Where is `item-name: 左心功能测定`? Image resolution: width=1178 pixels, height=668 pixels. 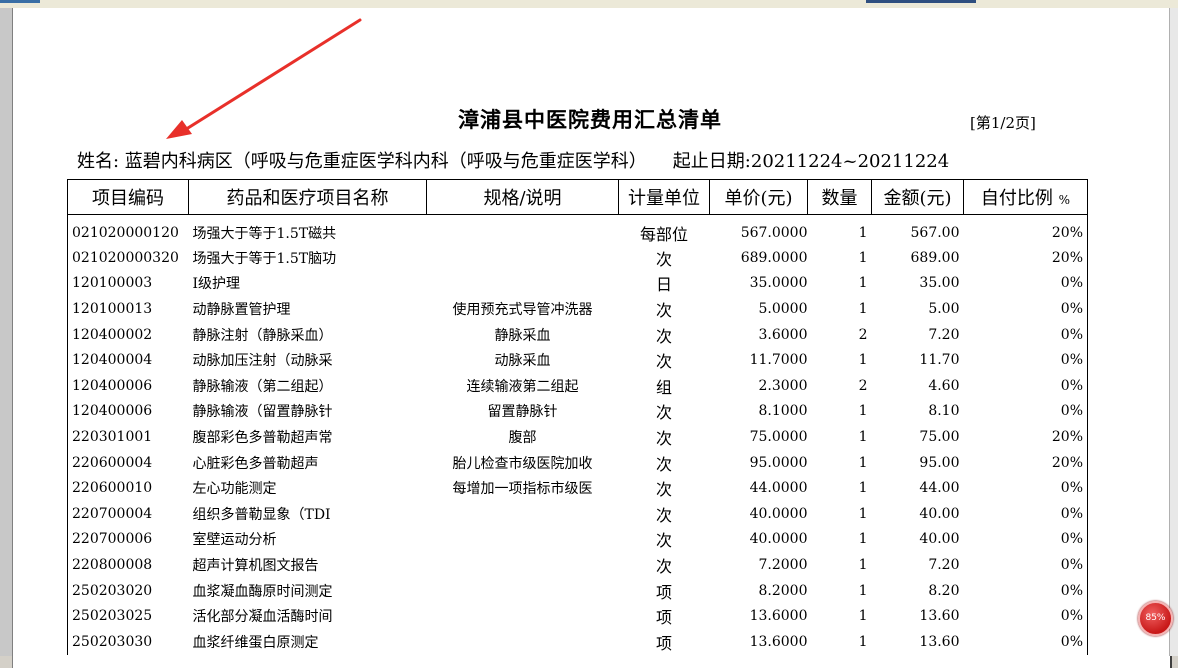 item-name: 左心功能测定 is located at coordinates (234, 489).